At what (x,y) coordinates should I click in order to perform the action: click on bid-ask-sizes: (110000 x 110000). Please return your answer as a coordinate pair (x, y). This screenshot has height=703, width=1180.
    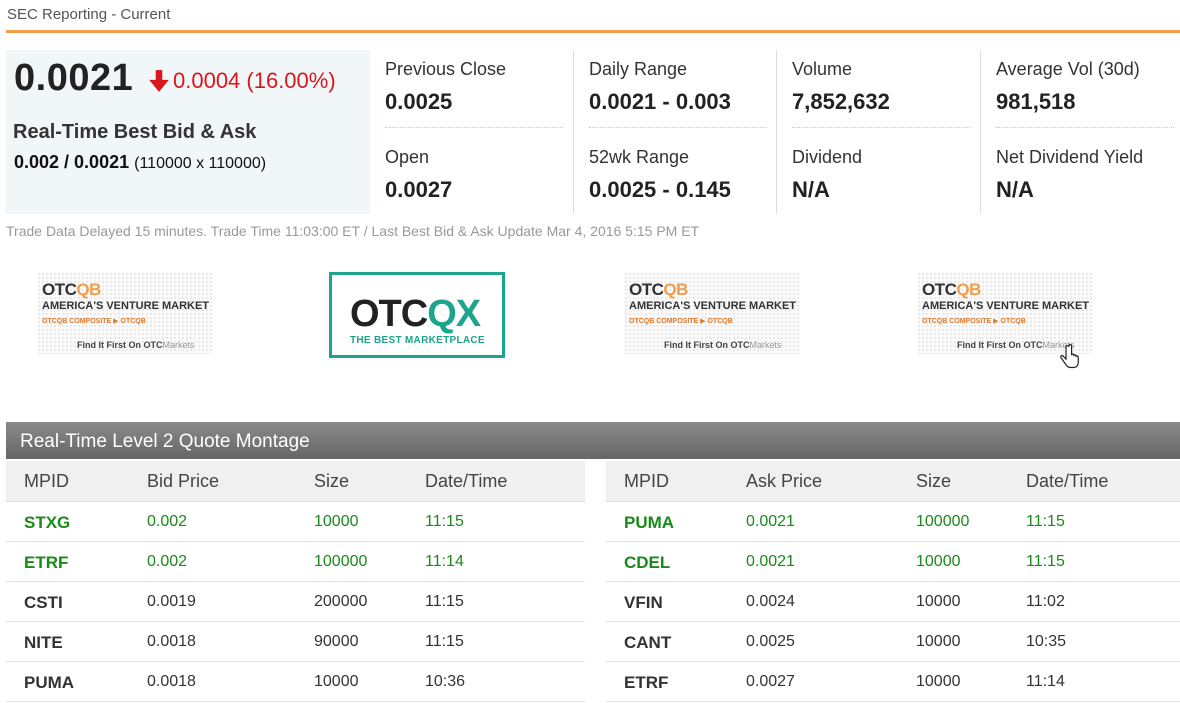
    Looking at the image, I should click on (200, 163).